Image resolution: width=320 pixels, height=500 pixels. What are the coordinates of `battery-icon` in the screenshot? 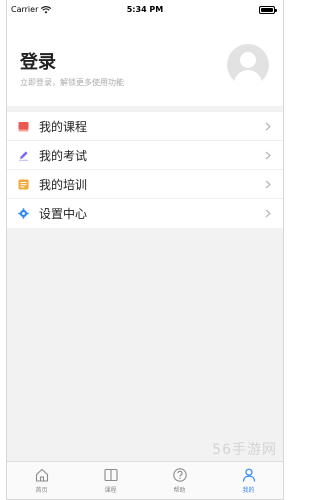 It's located at (268, 10).